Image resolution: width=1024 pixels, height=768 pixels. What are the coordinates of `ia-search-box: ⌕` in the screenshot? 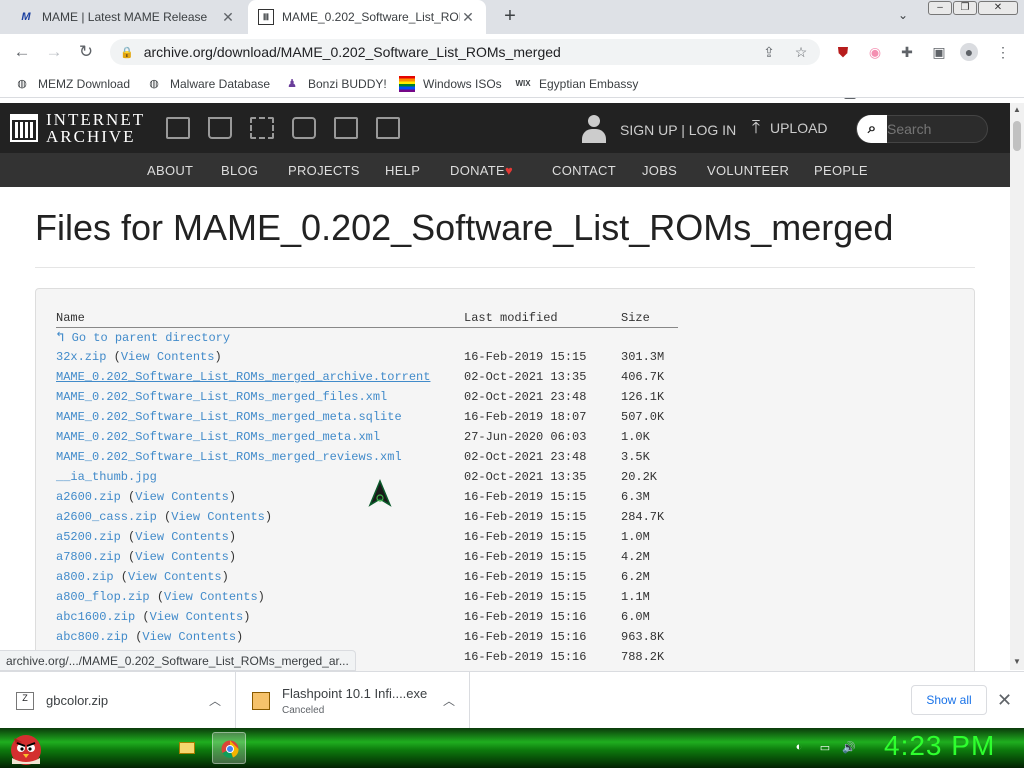 It's located at (922, 129).